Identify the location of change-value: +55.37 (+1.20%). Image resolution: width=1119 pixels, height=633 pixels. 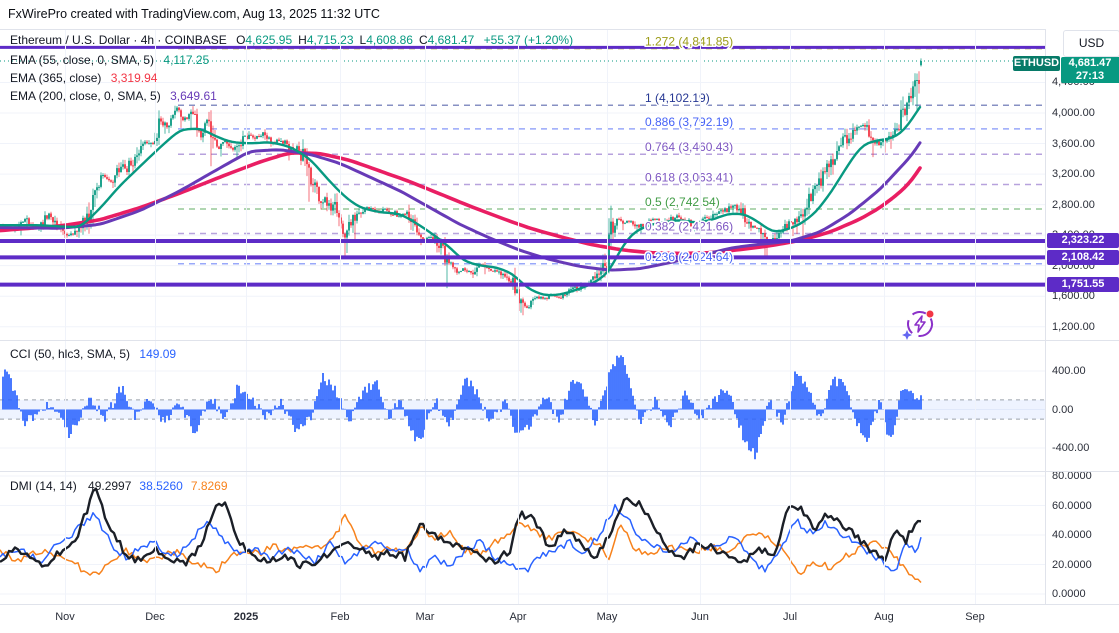
(528, 40).